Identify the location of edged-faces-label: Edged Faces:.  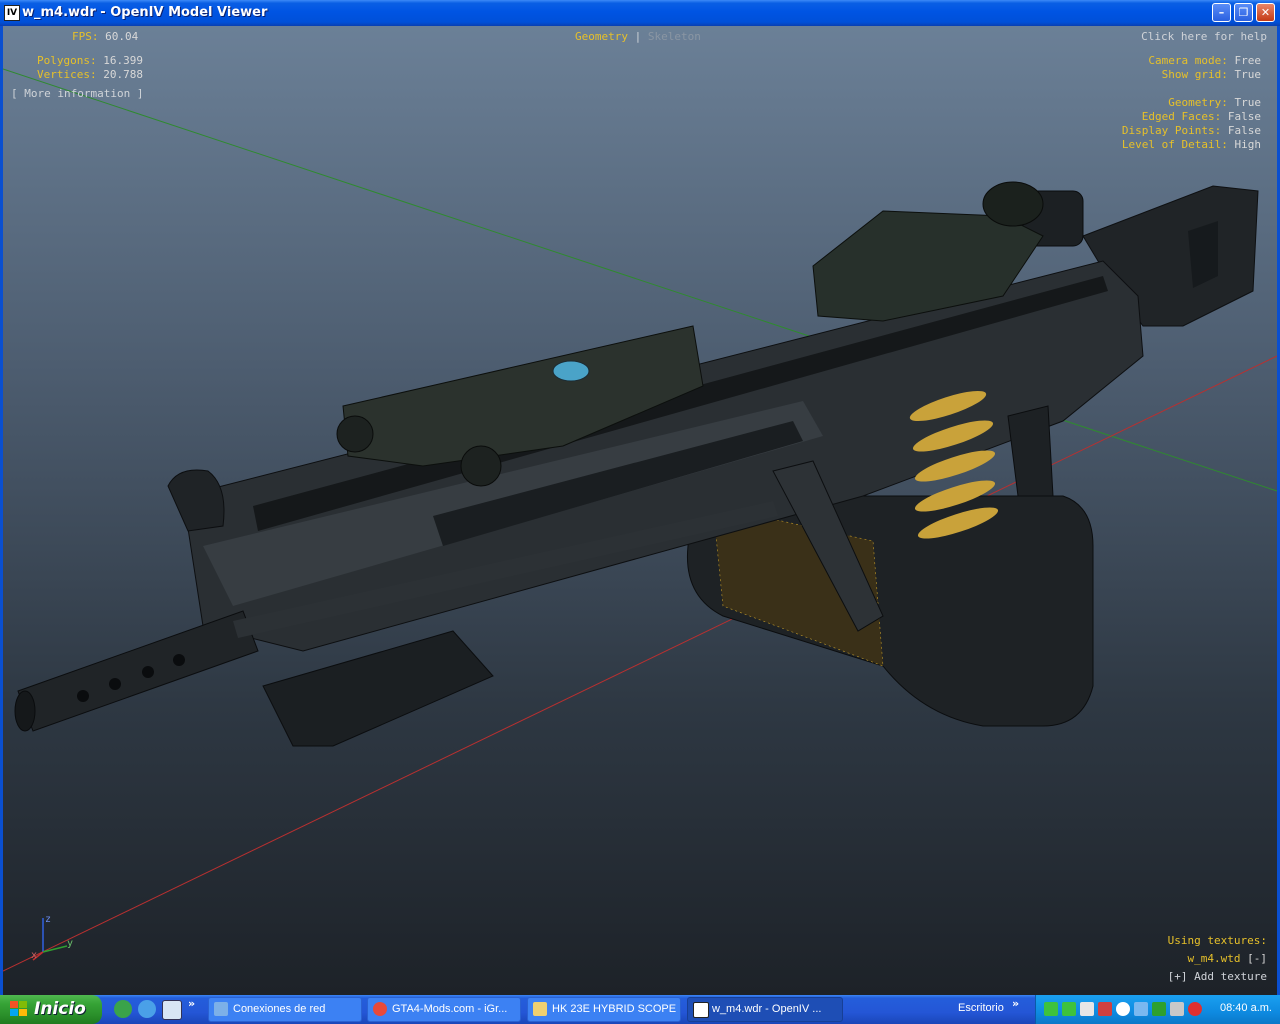
(1181, 116).